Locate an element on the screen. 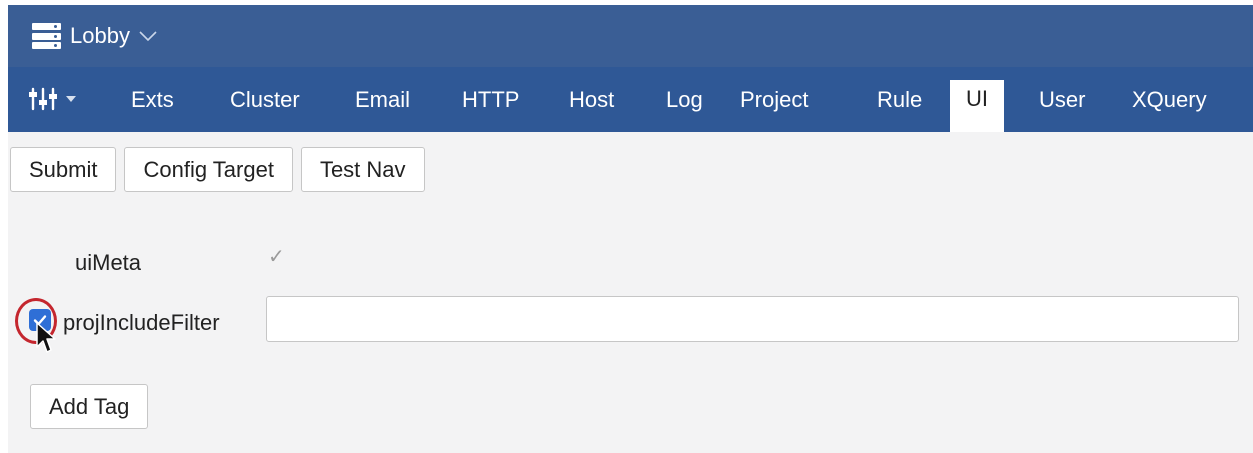  tab-xquery: XQuery is located at coordinates (1169, 100).